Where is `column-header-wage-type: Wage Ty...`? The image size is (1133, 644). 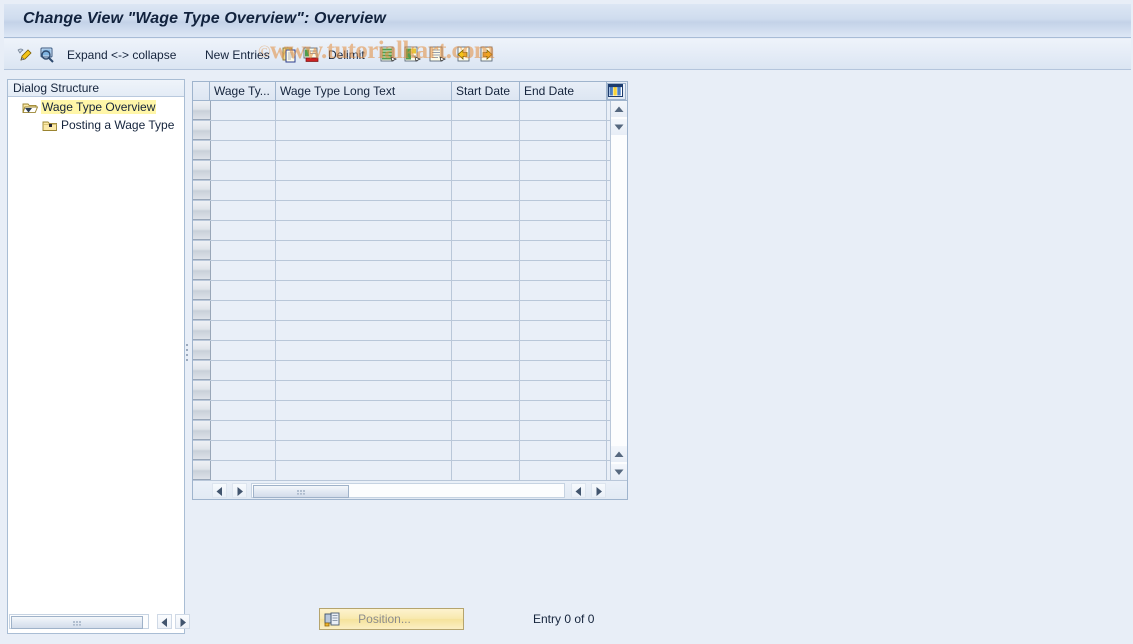 column-header-wage-type: Wage Ty... is located at coordinates (243, 91).